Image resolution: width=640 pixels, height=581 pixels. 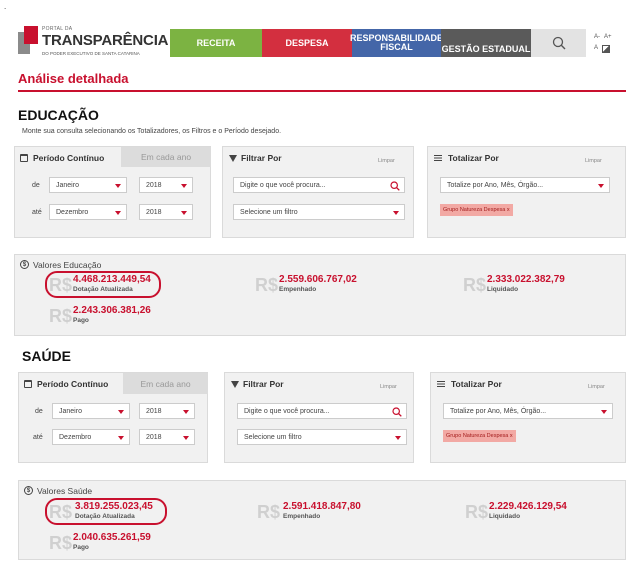 What do you see at coordinates (73, 78) in the screenshot?
I see `page-title: Análise detalhada` at bounding box center [73, 78].